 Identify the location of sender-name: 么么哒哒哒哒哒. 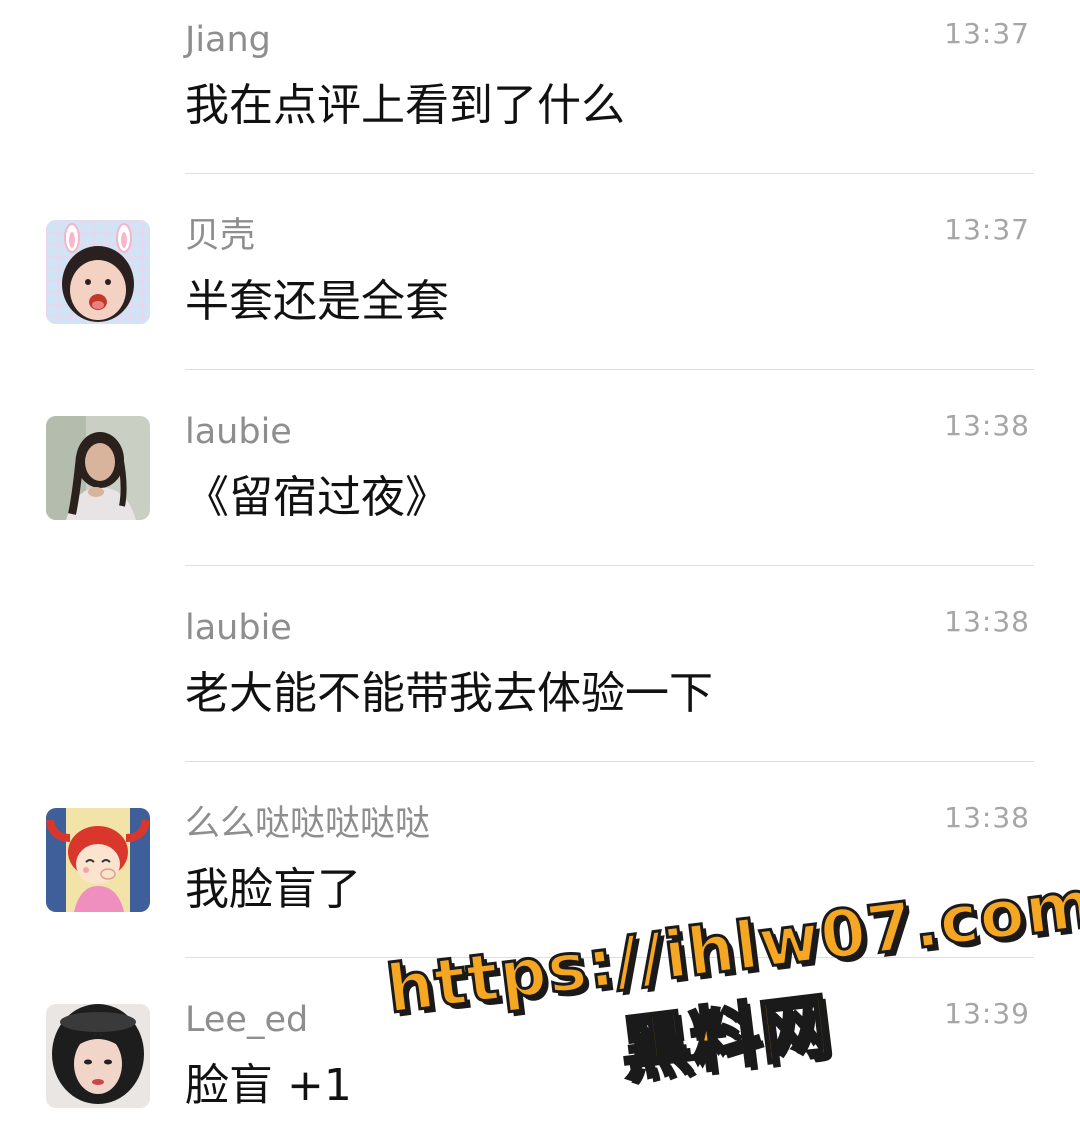
(308, 824).